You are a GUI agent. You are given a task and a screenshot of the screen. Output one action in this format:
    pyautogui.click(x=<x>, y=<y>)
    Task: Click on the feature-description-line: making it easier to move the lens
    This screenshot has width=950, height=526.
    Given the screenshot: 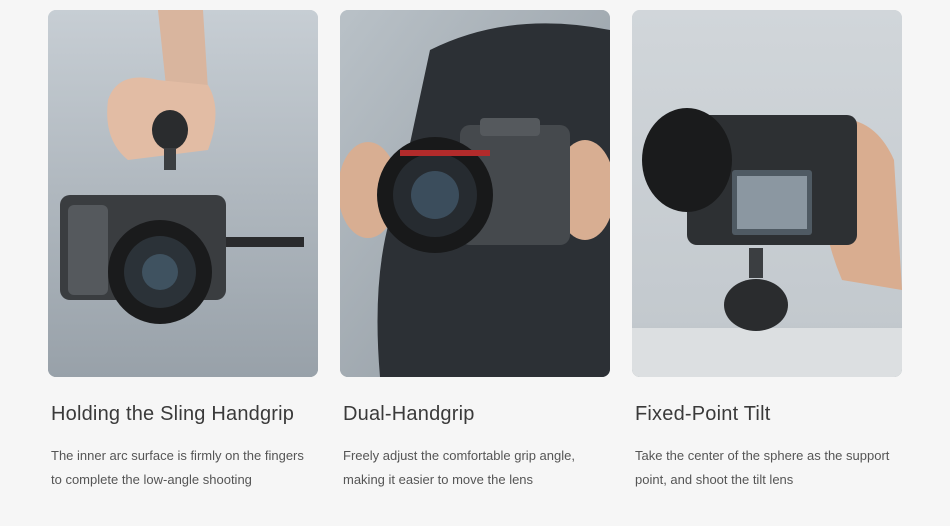 What is the action you would take?
    pyautogui.click(x=438, y=479)
    